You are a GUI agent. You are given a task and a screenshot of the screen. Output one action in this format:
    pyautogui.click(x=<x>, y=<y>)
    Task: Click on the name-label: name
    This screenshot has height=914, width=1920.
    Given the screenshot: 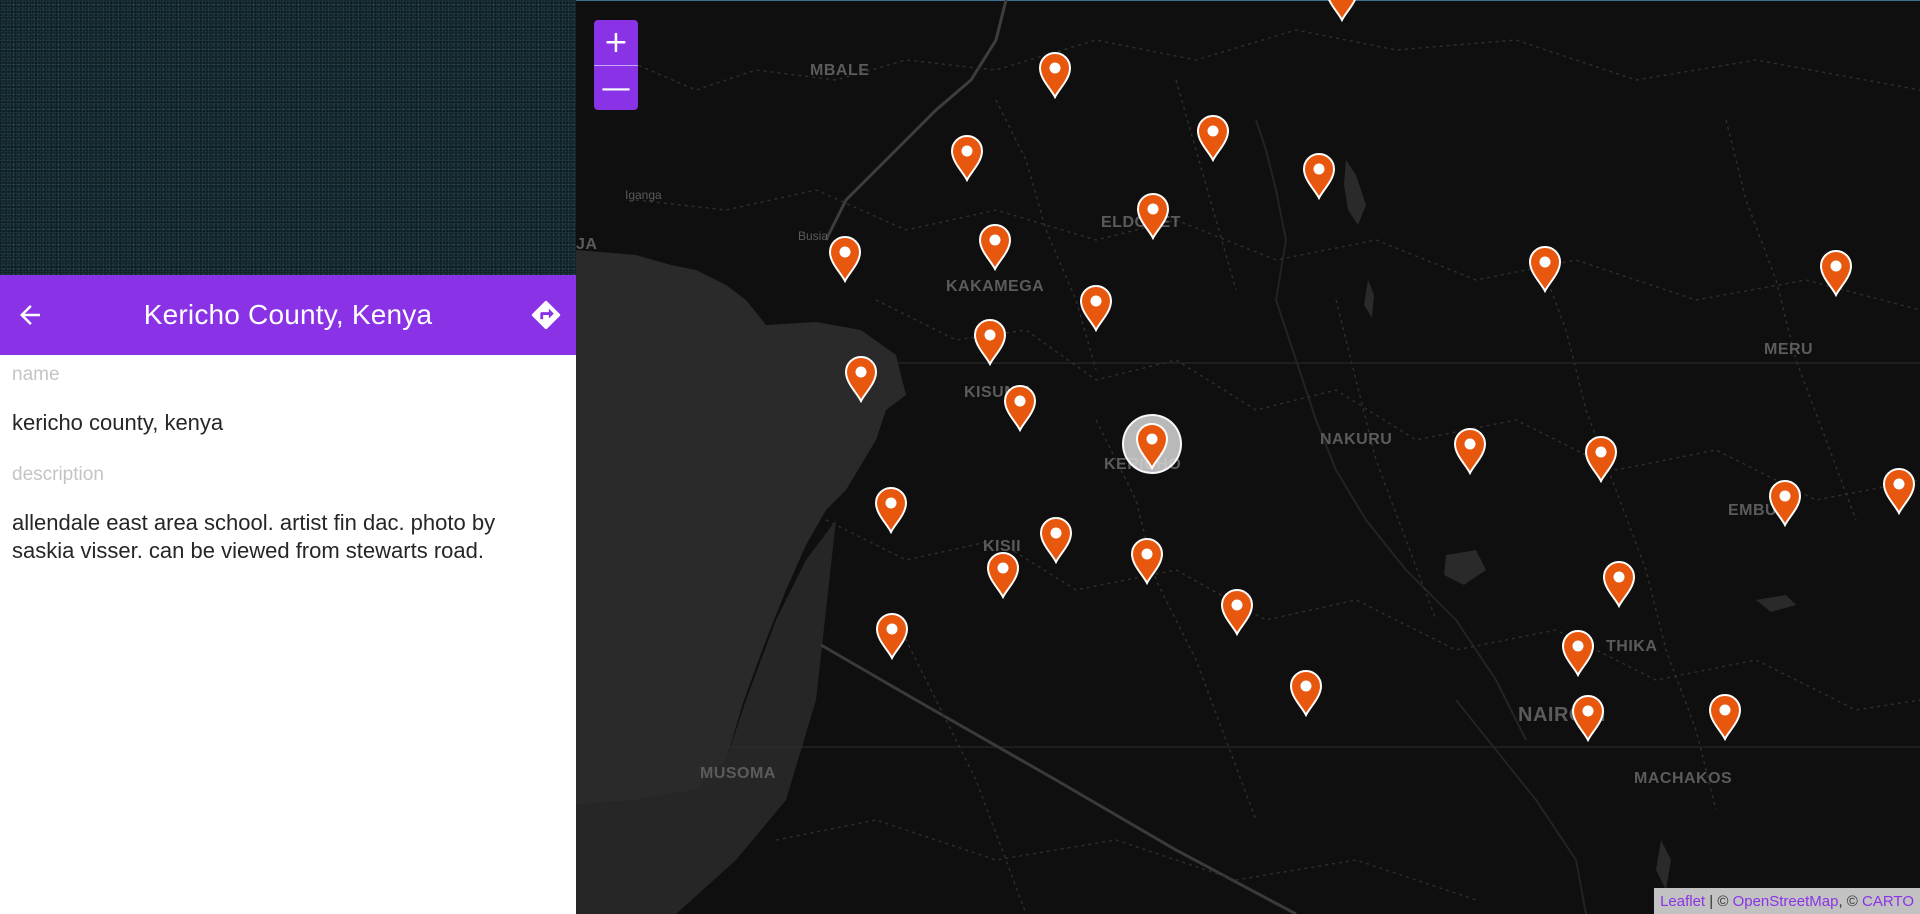 What is the action you would take?
    pyautogui.click(x=36, y=374)
    